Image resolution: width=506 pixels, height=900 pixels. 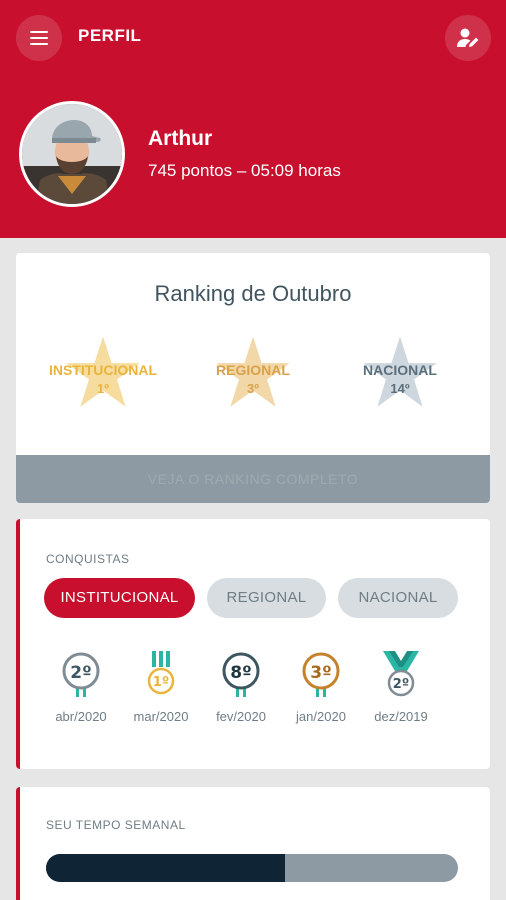 What do you see at coordinates (398, 598) in the screenshot?
I see `tab-nacional: NACIONAL` at bounding box center [398, 598].